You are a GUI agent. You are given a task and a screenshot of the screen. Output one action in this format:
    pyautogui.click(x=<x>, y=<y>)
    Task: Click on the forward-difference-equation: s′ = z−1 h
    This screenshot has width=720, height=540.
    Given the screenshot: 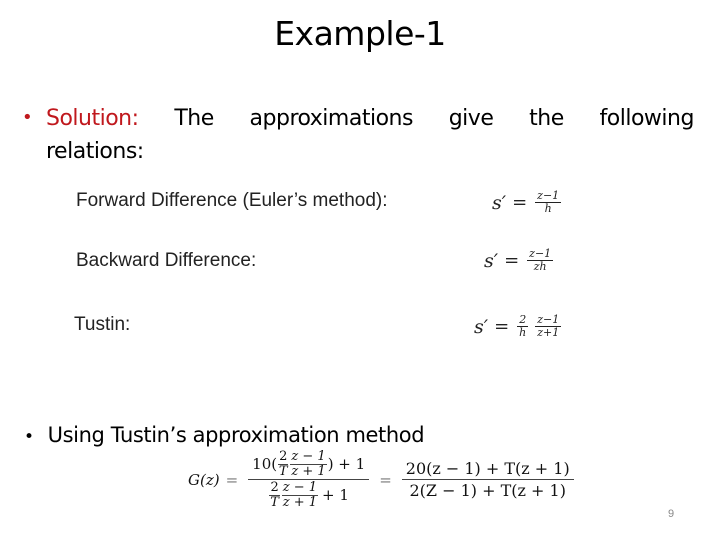 What is the action you would take?
    pyautogui.click(x=527, y=202)
    